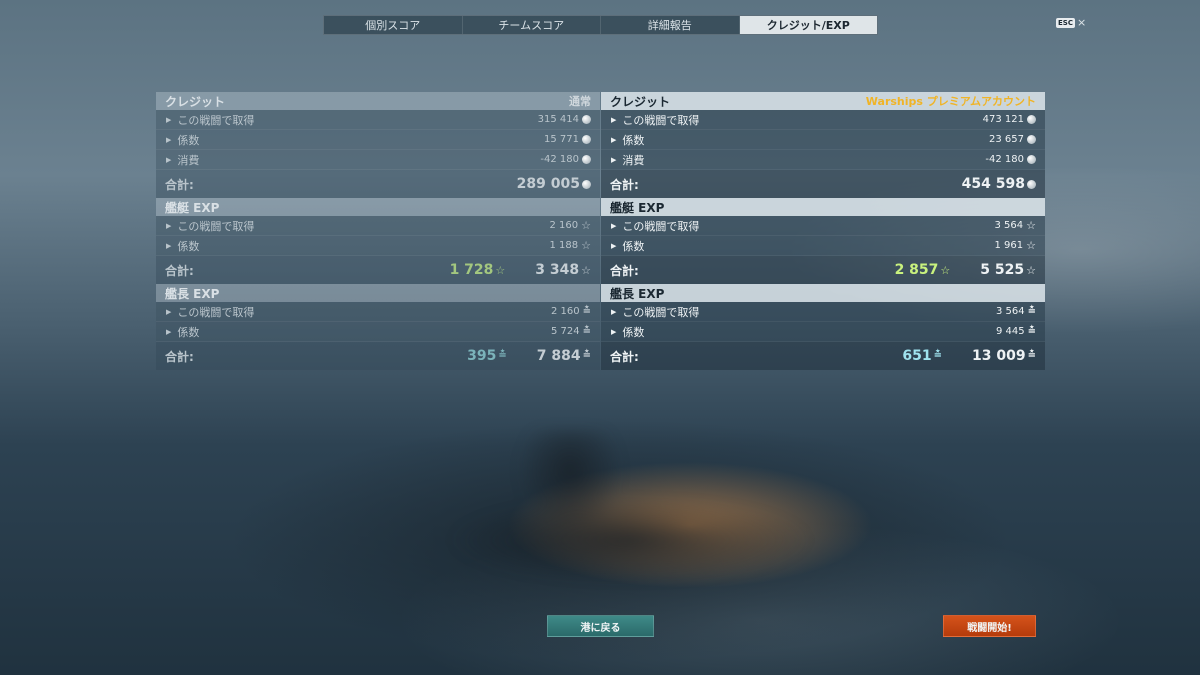  What do you see at coordinates (378, 120) in the screenshot?
I see `detail-row: ▶ この戦闘で取得 315 414` at bounding box center [378, 120].